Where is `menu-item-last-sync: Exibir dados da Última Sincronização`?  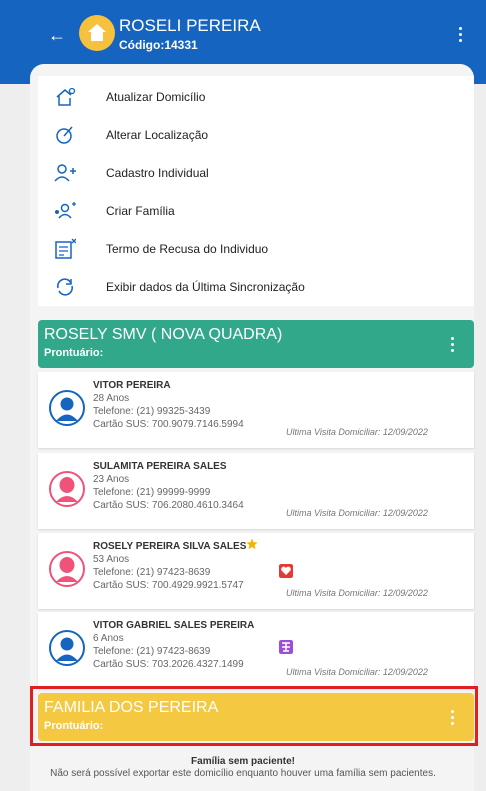 menu-item-last-sync: Exibir dados da Última Sincronização is located at coordinates (256, 287).